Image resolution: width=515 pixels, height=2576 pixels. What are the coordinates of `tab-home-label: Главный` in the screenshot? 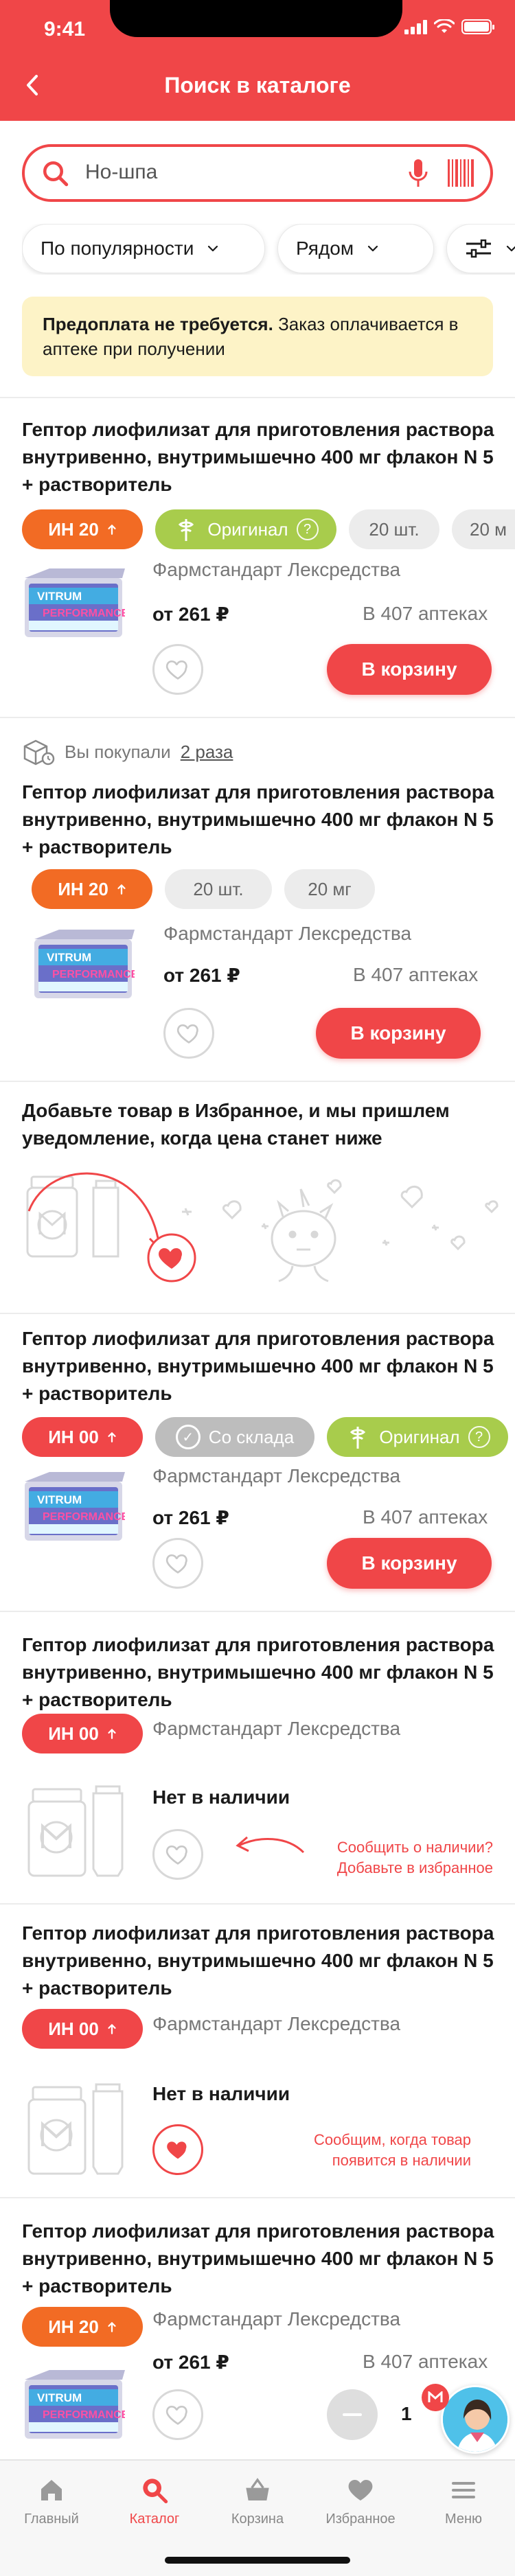 It's located at (51, 2519).